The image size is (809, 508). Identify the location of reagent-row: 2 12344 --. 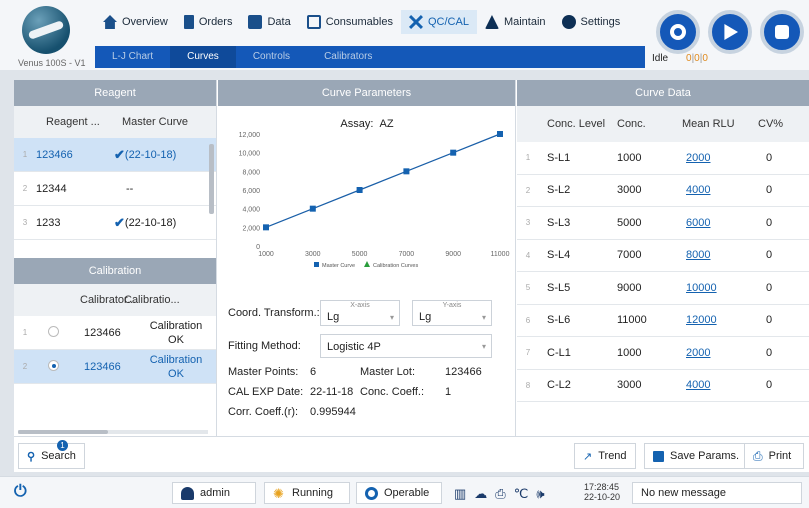
(115, 189).